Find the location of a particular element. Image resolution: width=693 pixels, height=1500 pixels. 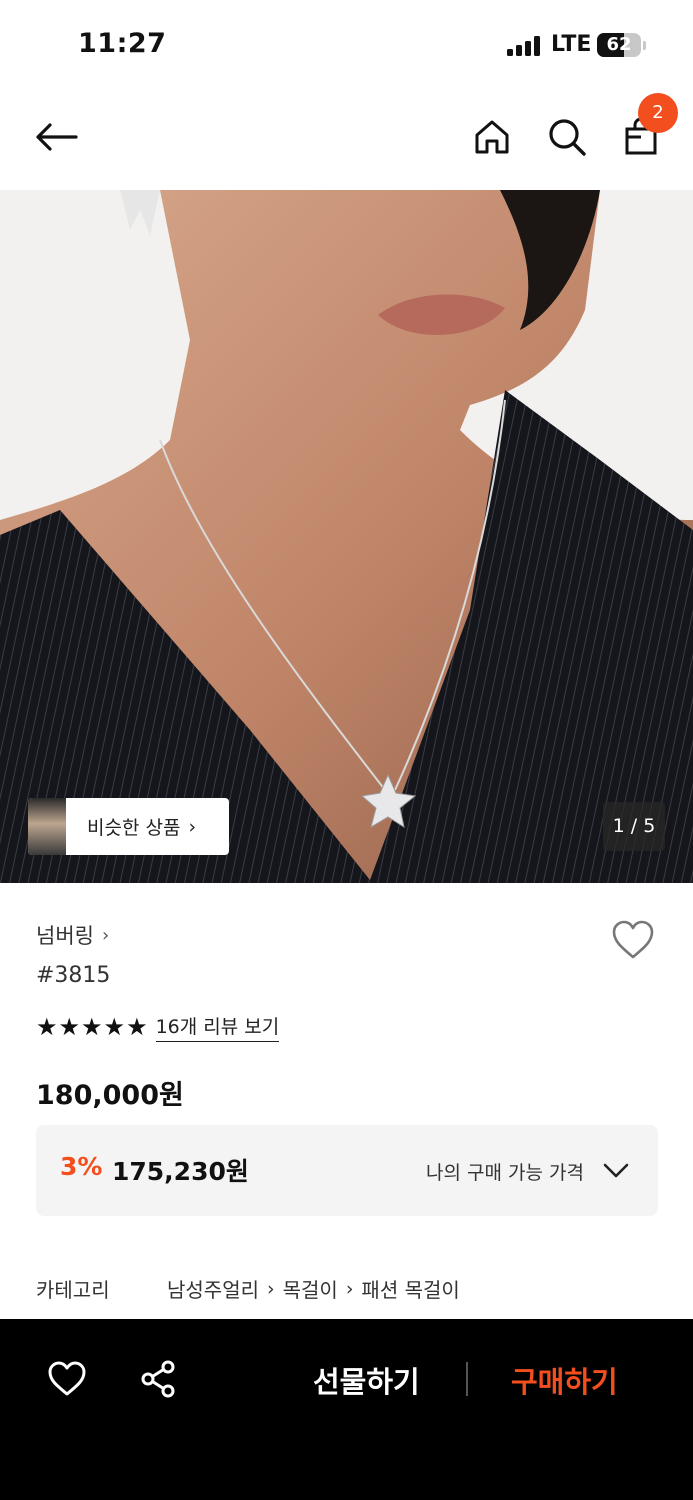

category-item: 남성주얼리 is located at coordinates (213, 1288).